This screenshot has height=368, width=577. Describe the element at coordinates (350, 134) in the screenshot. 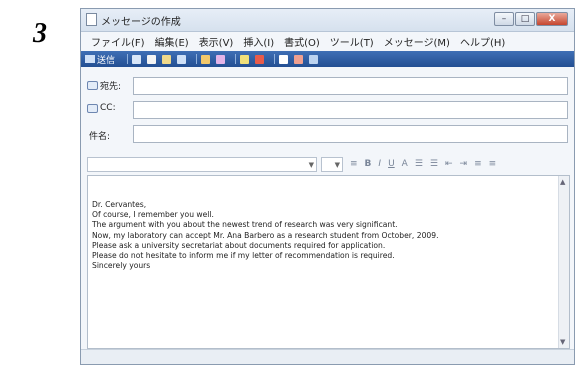

I see `subject-field` at that location.